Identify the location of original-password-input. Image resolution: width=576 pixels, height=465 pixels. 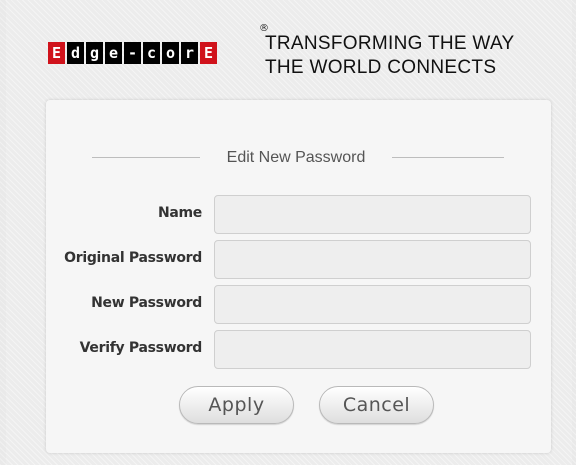
(372, 259).